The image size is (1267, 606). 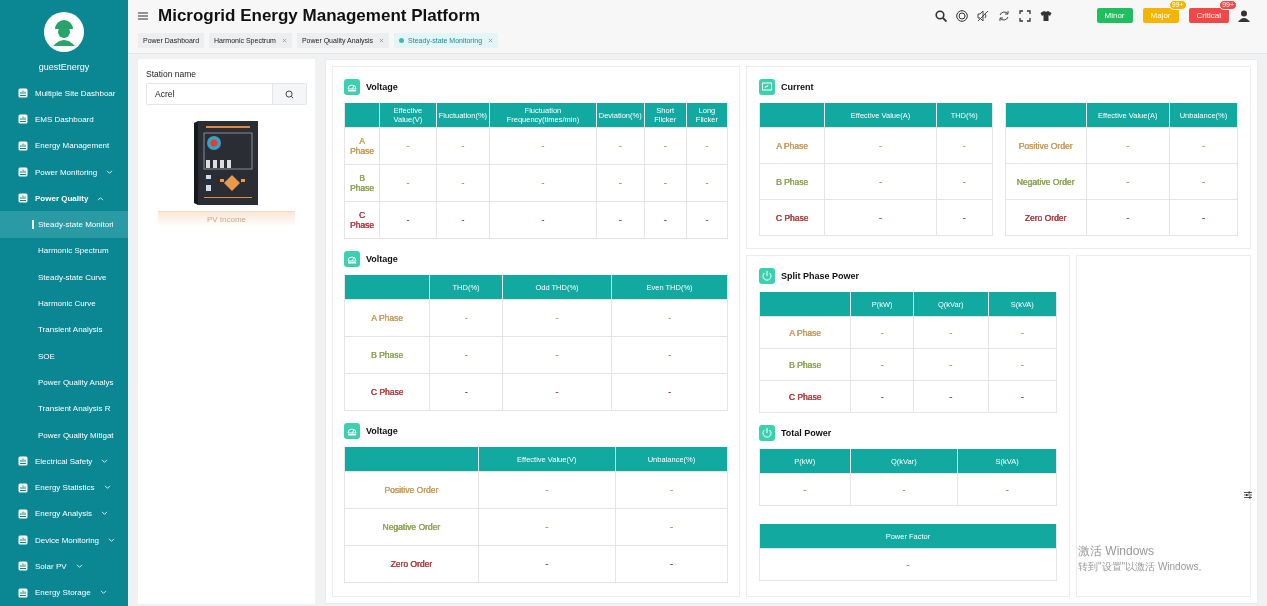 I want to click on section-title: Total Power, so click(x=806, y=433).